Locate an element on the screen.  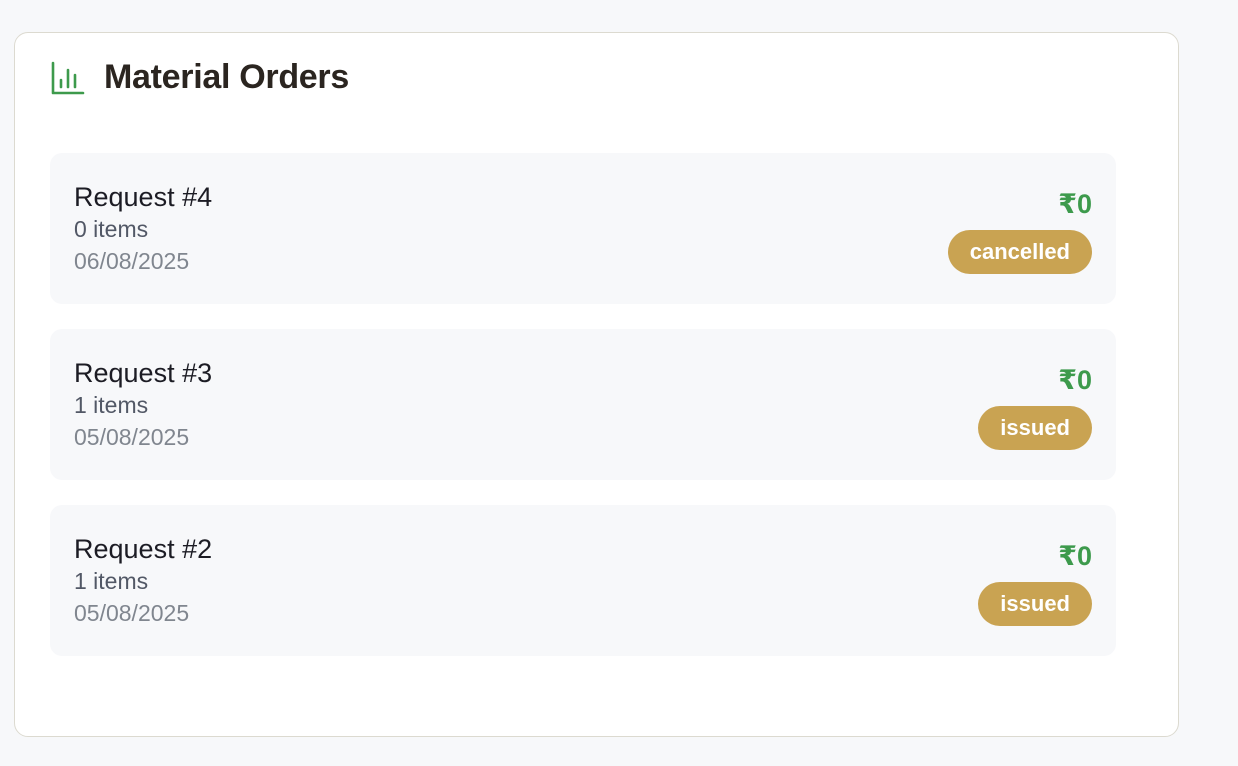
bar-chart-icon is located at coordinates (68, 77).